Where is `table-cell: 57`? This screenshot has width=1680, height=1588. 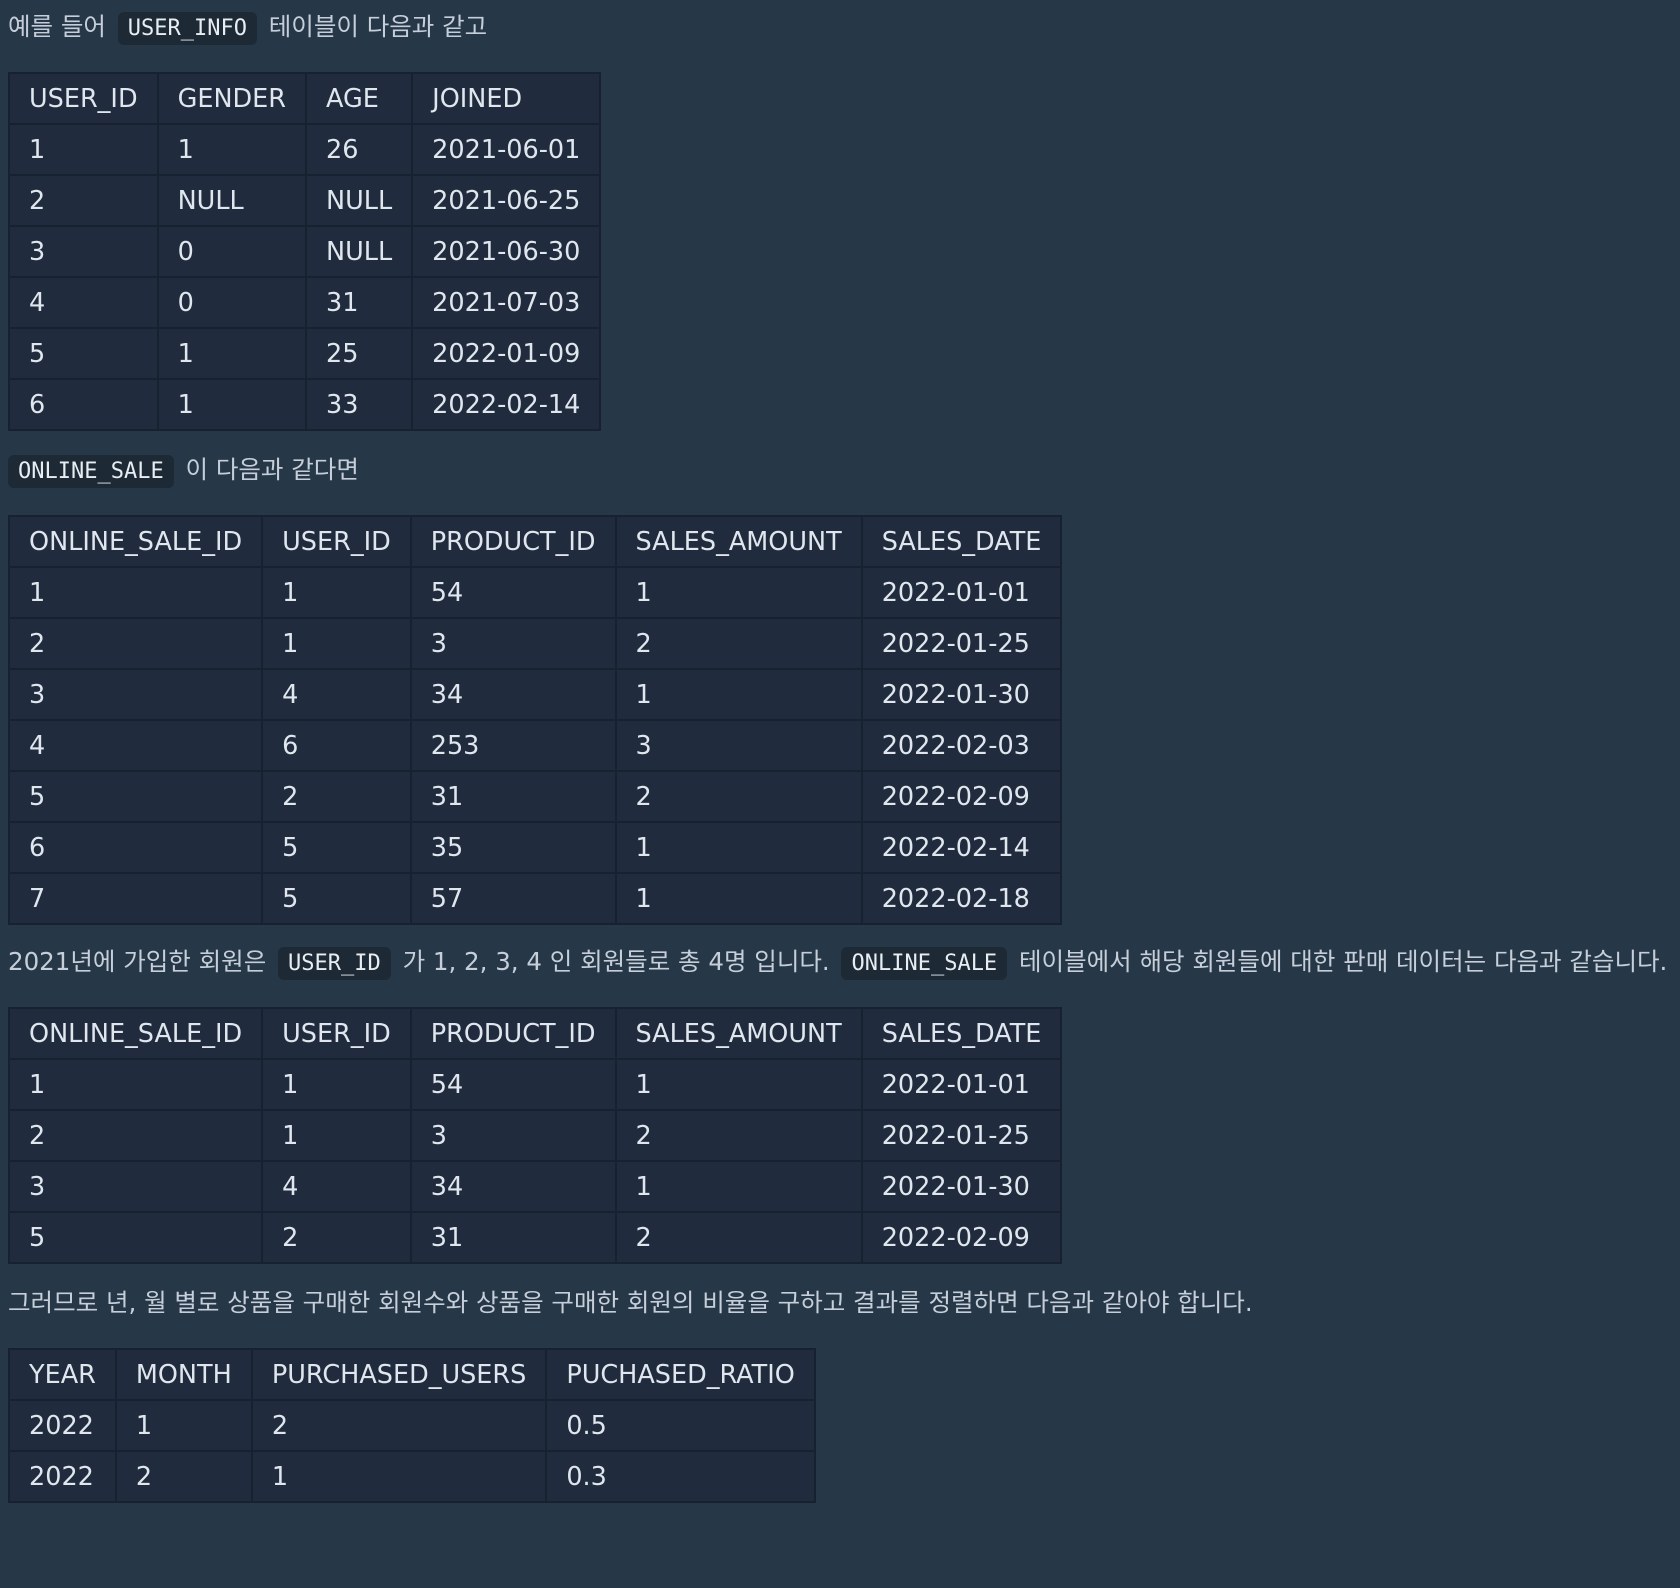 table-cell: 57 is located at coordinates (513, 898).